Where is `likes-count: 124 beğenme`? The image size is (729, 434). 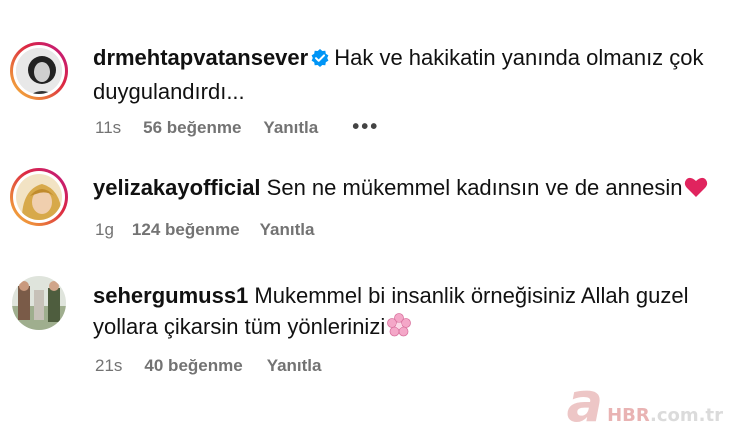 likes-count: 124 beğenme is located at coordinates (186, 230).